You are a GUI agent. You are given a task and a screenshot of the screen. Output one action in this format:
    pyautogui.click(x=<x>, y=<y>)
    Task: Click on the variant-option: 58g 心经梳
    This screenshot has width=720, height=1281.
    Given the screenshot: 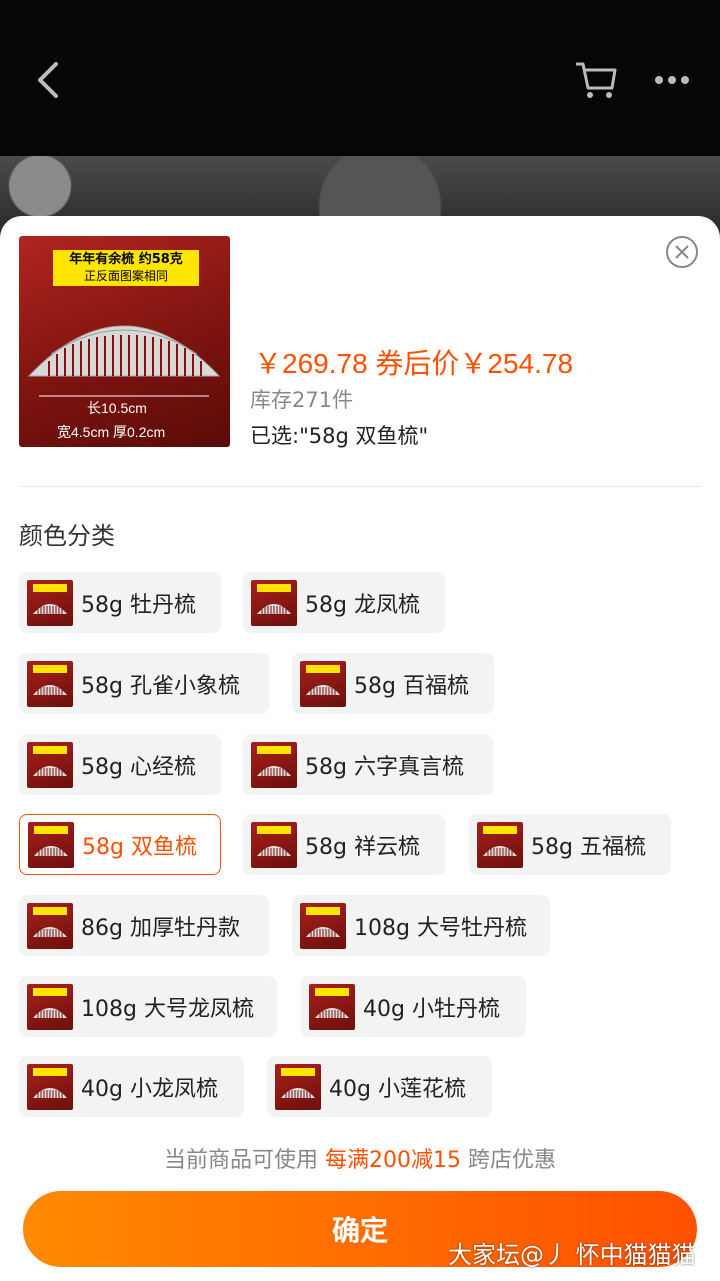 What is the action you would take?
    pyautogui.click(x=120, y=764)
    